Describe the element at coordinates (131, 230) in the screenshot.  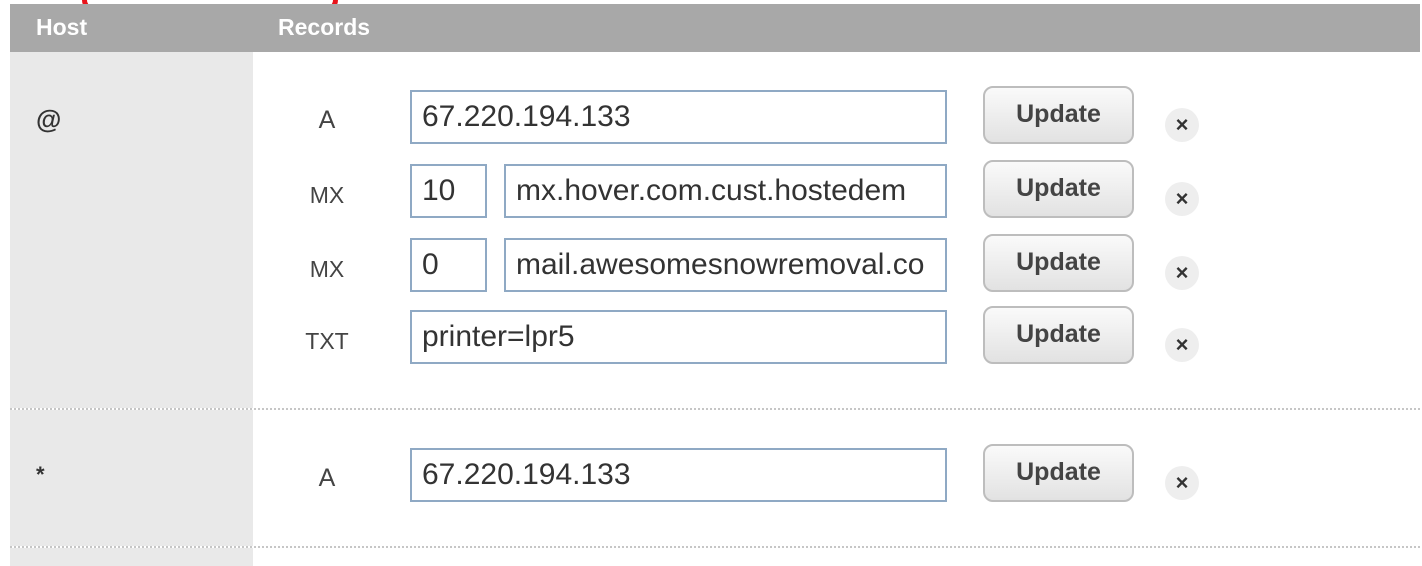
I see `host-cell: @` at that location.